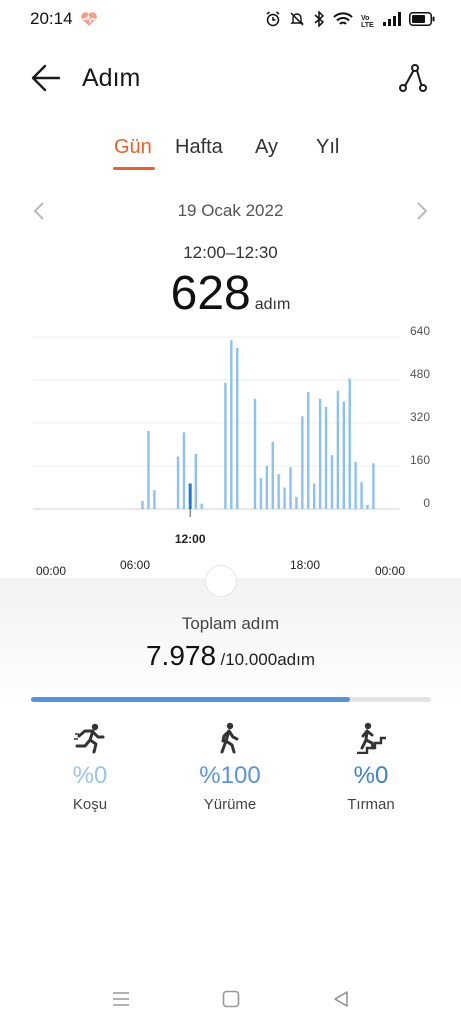  I want to click on status-bar: 20:14 Vo LTE, so click(230, 20).